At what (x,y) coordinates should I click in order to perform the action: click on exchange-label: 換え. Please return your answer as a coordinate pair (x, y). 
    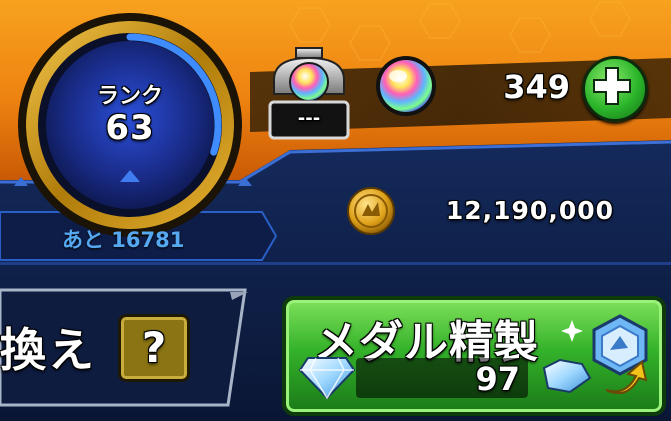
    Looking at the image, I should click on (48, 350).